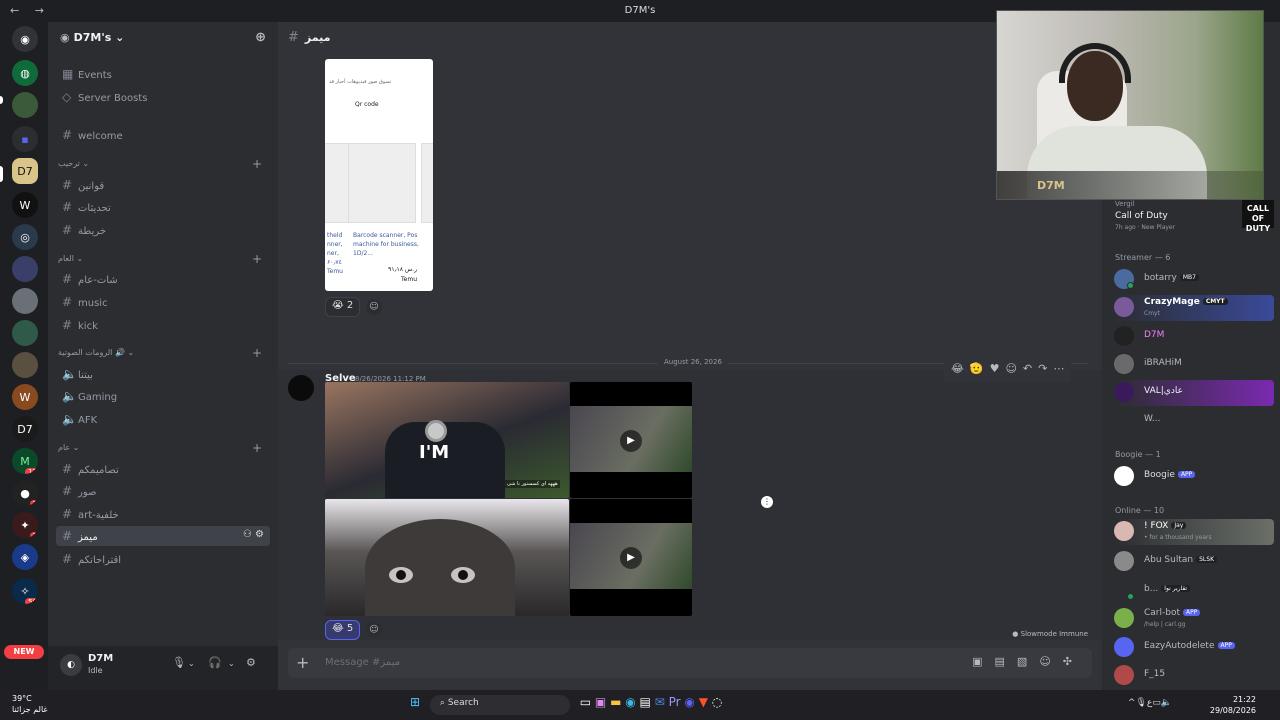  I want to click on member-item: botarry MB7, so click(1194, 280).